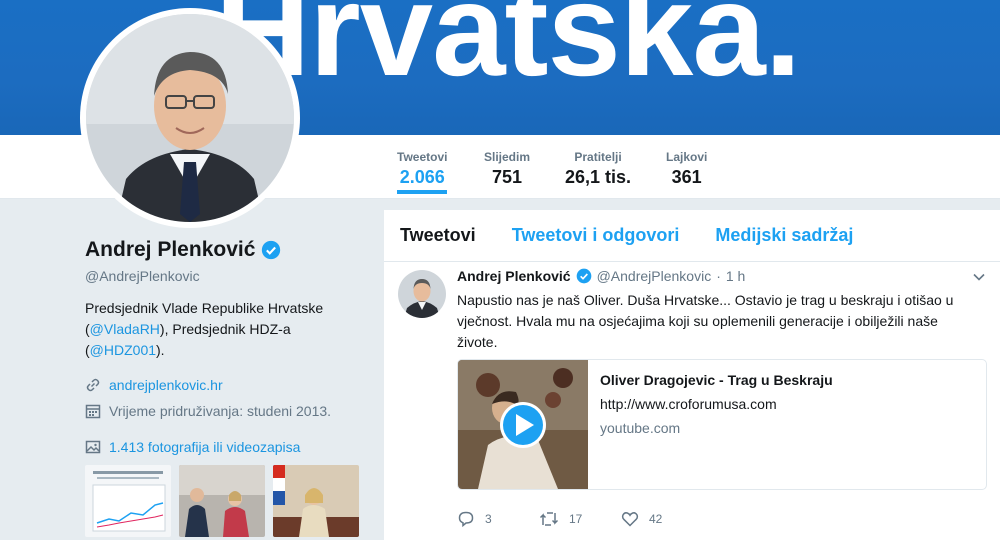 Image resolution: width=1000 pixels, height=540 pixels. I want to click on tab-tweets: Tweetovi, so click(438, 235).